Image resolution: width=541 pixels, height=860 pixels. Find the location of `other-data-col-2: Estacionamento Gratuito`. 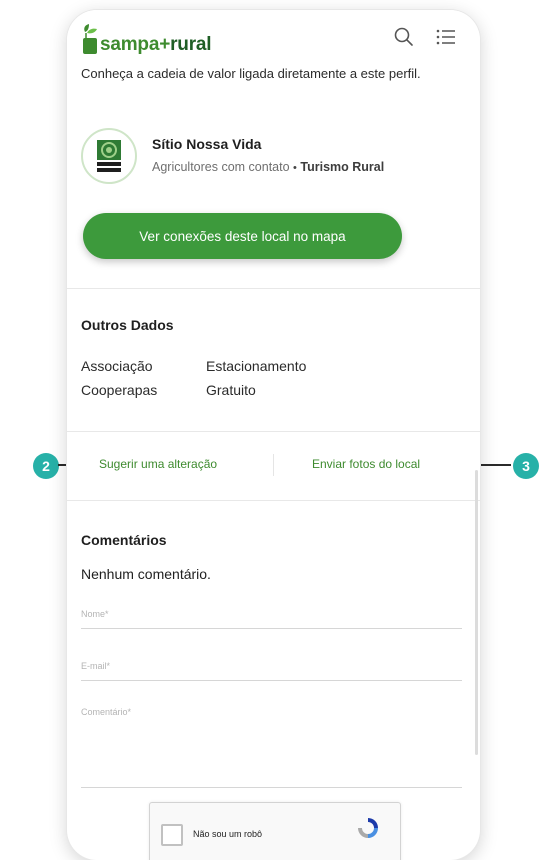

other-data-col-2: Estacionamento Gratuito is located at coordinates (256, 378).